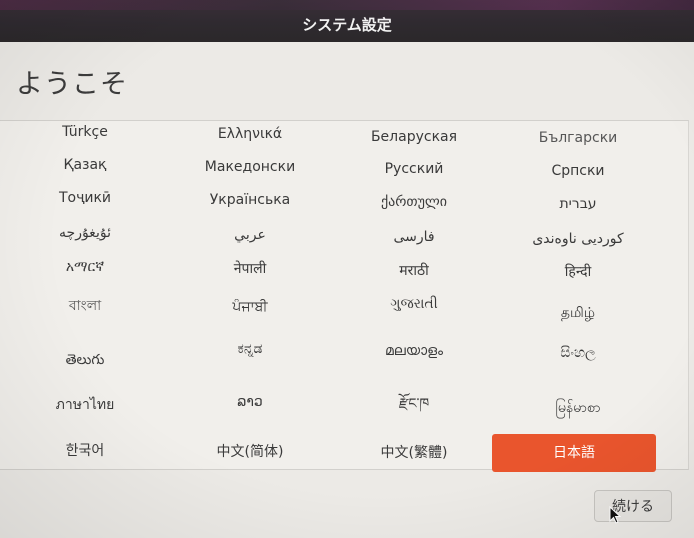 This screenshot has width=694, height=538. What do you see at coordinates (578, 408) in the screenshot?
I see `language-item: မြန်မာစာ` at bounding box center [578, 408].